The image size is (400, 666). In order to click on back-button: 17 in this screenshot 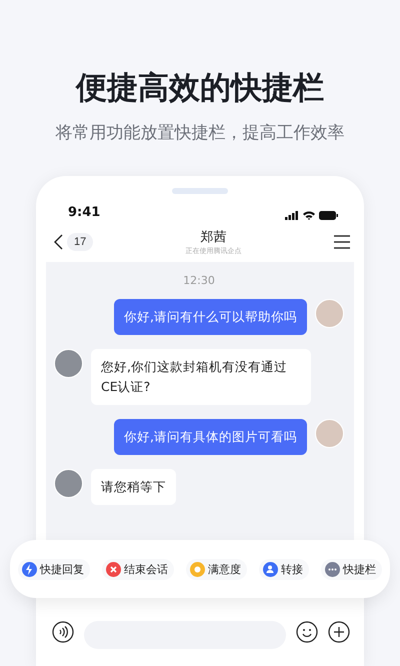, I will do `click(74, 242)`.